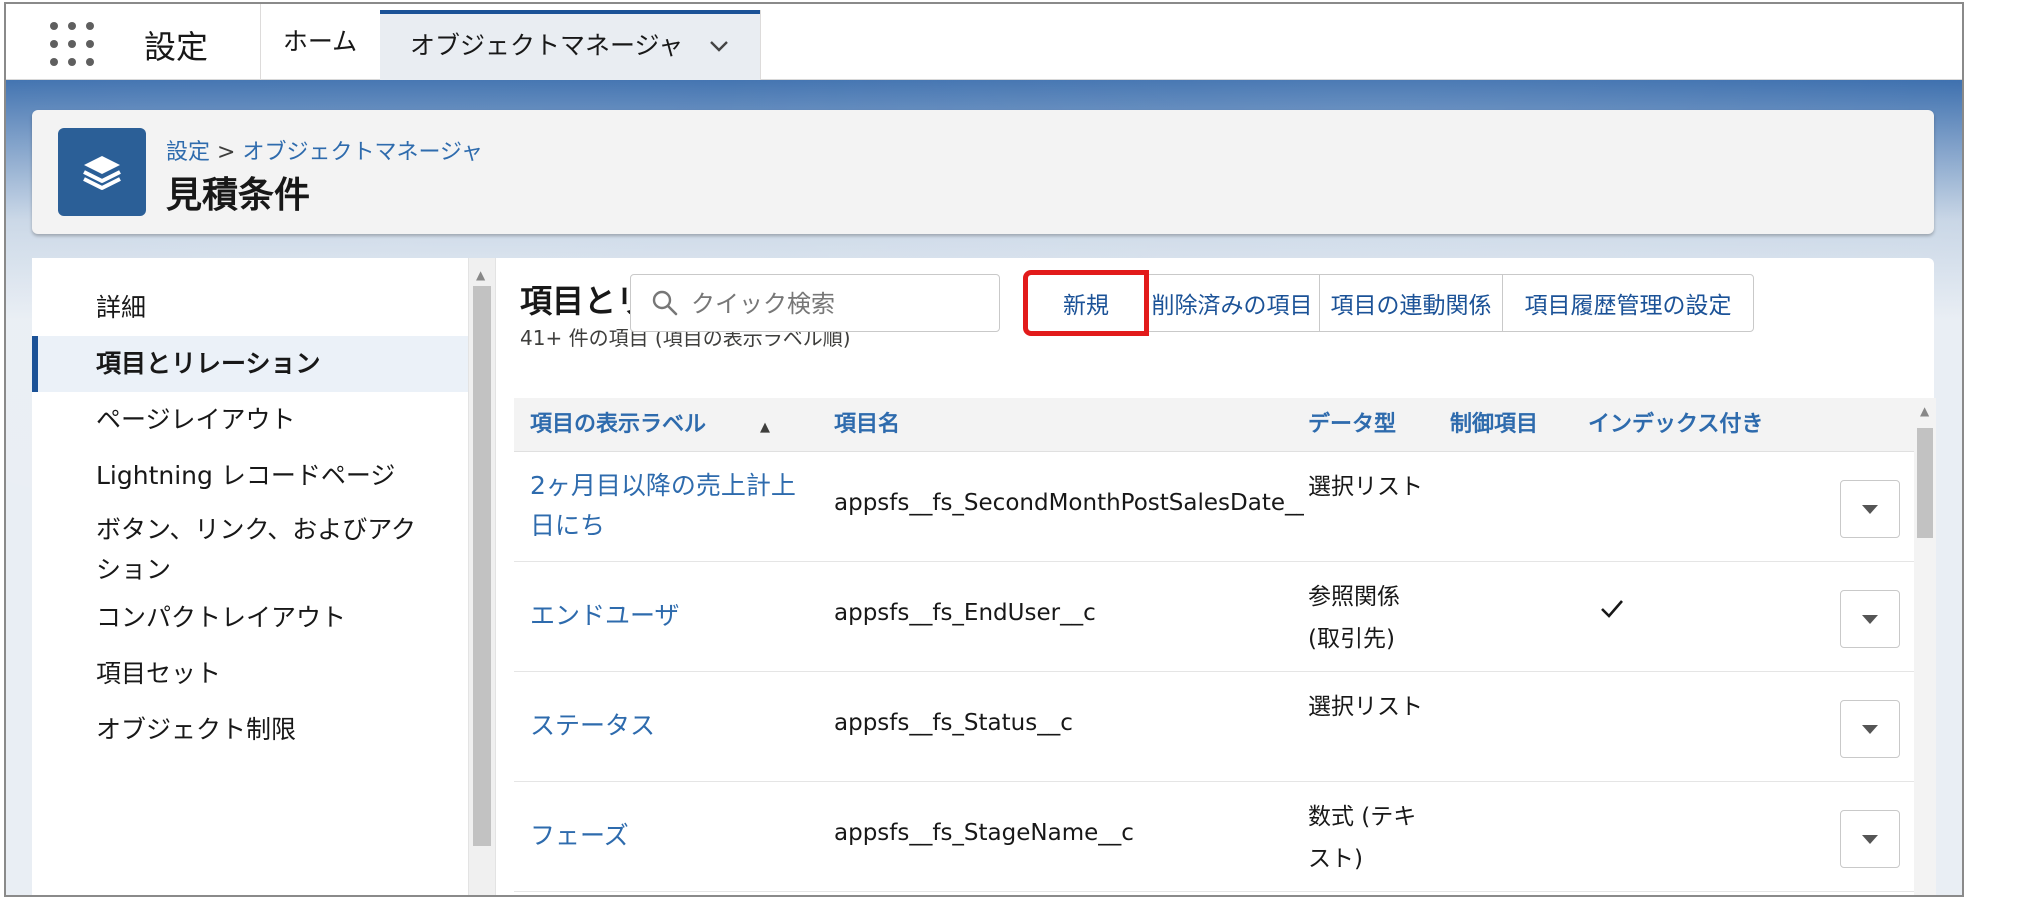 The height and width of the screenshot is (902, 2027). Describe the element at coordinates (765, 427) in the screenshot. I see `sort-ascending-icon: ▲` at that location.